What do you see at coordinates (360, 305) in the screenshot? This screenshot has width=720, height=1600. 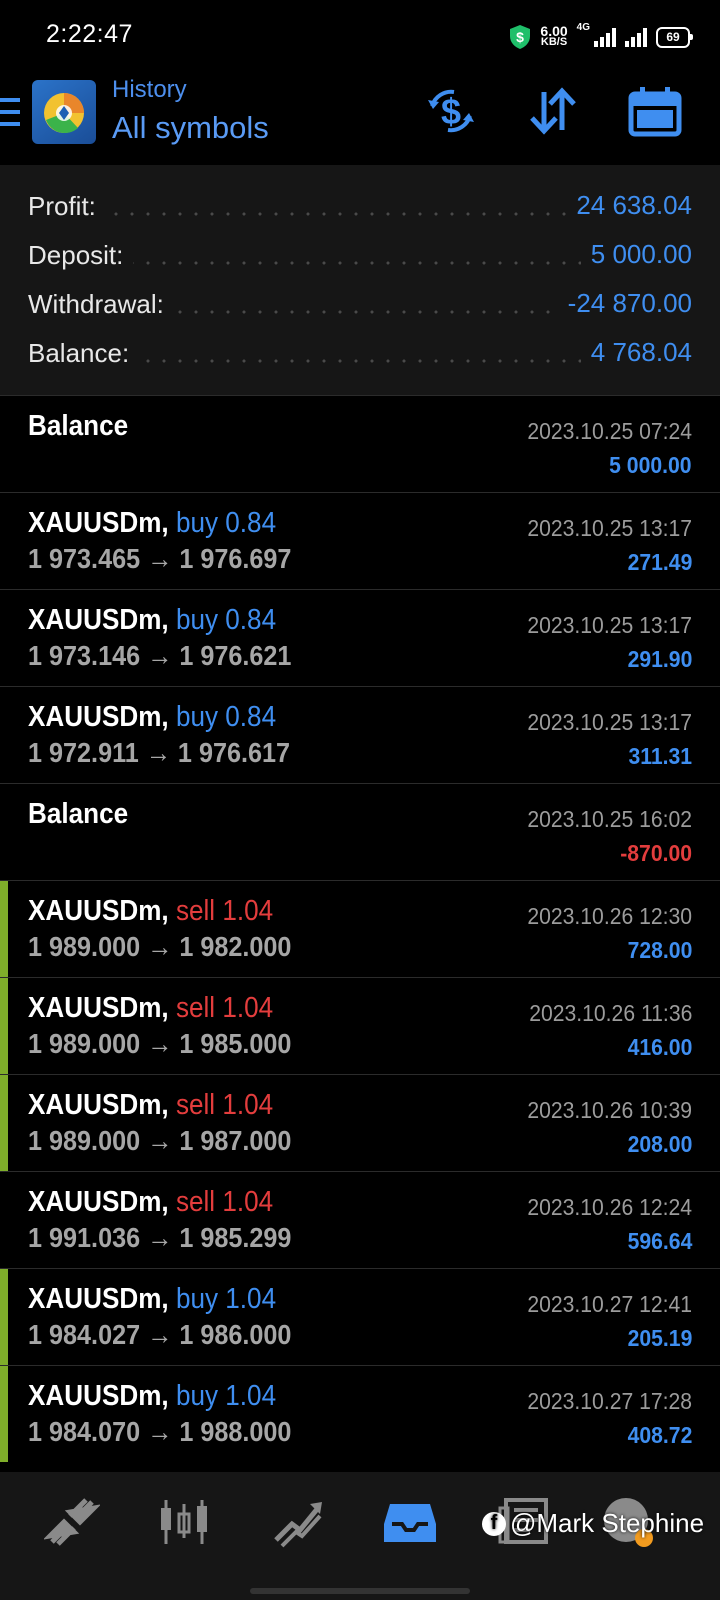 I see `summary-withdrawal: Withdrawal: -24 870.00` at bounding box center [360, 305].